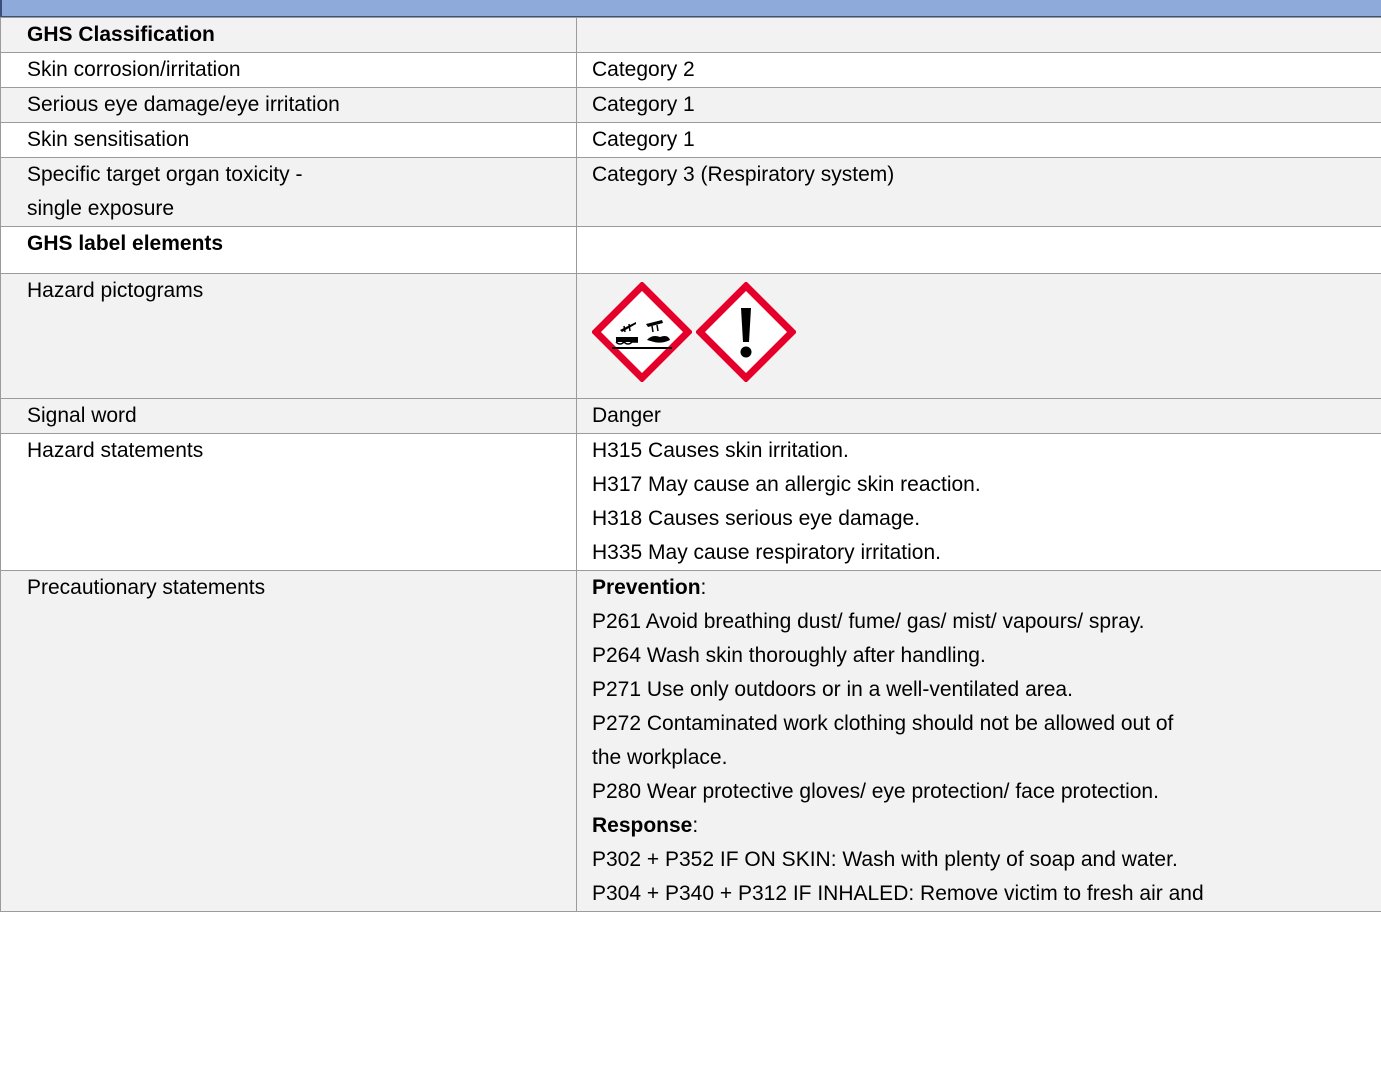 The height and width of the screenshot is (1082, 1381). Describe the element at coordinates (720, 450) in the screenshot. I see `list-item: H315 Causes skin irritation.` at that location.